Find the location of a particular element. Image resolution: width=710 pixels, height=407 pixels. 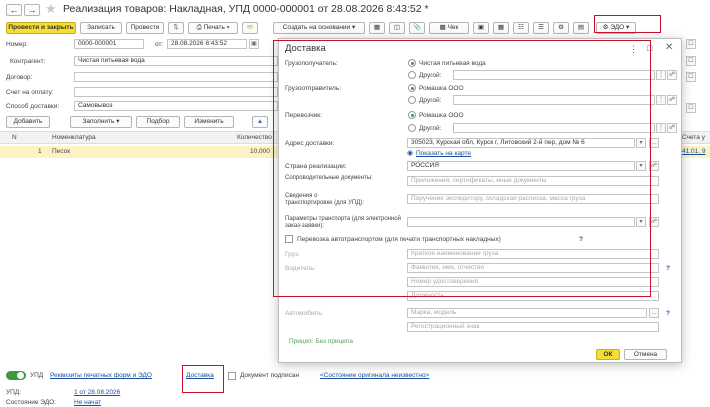

cancel-button: Отмена is located at coordinates (645, 354).